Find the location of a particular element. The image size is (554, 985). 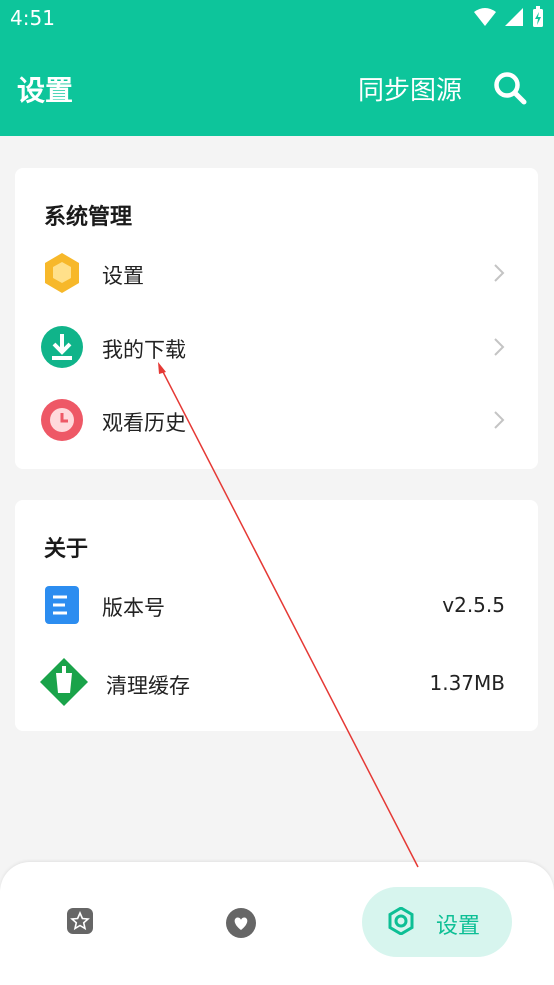

clock-icon is located at coordinates (62, 420).